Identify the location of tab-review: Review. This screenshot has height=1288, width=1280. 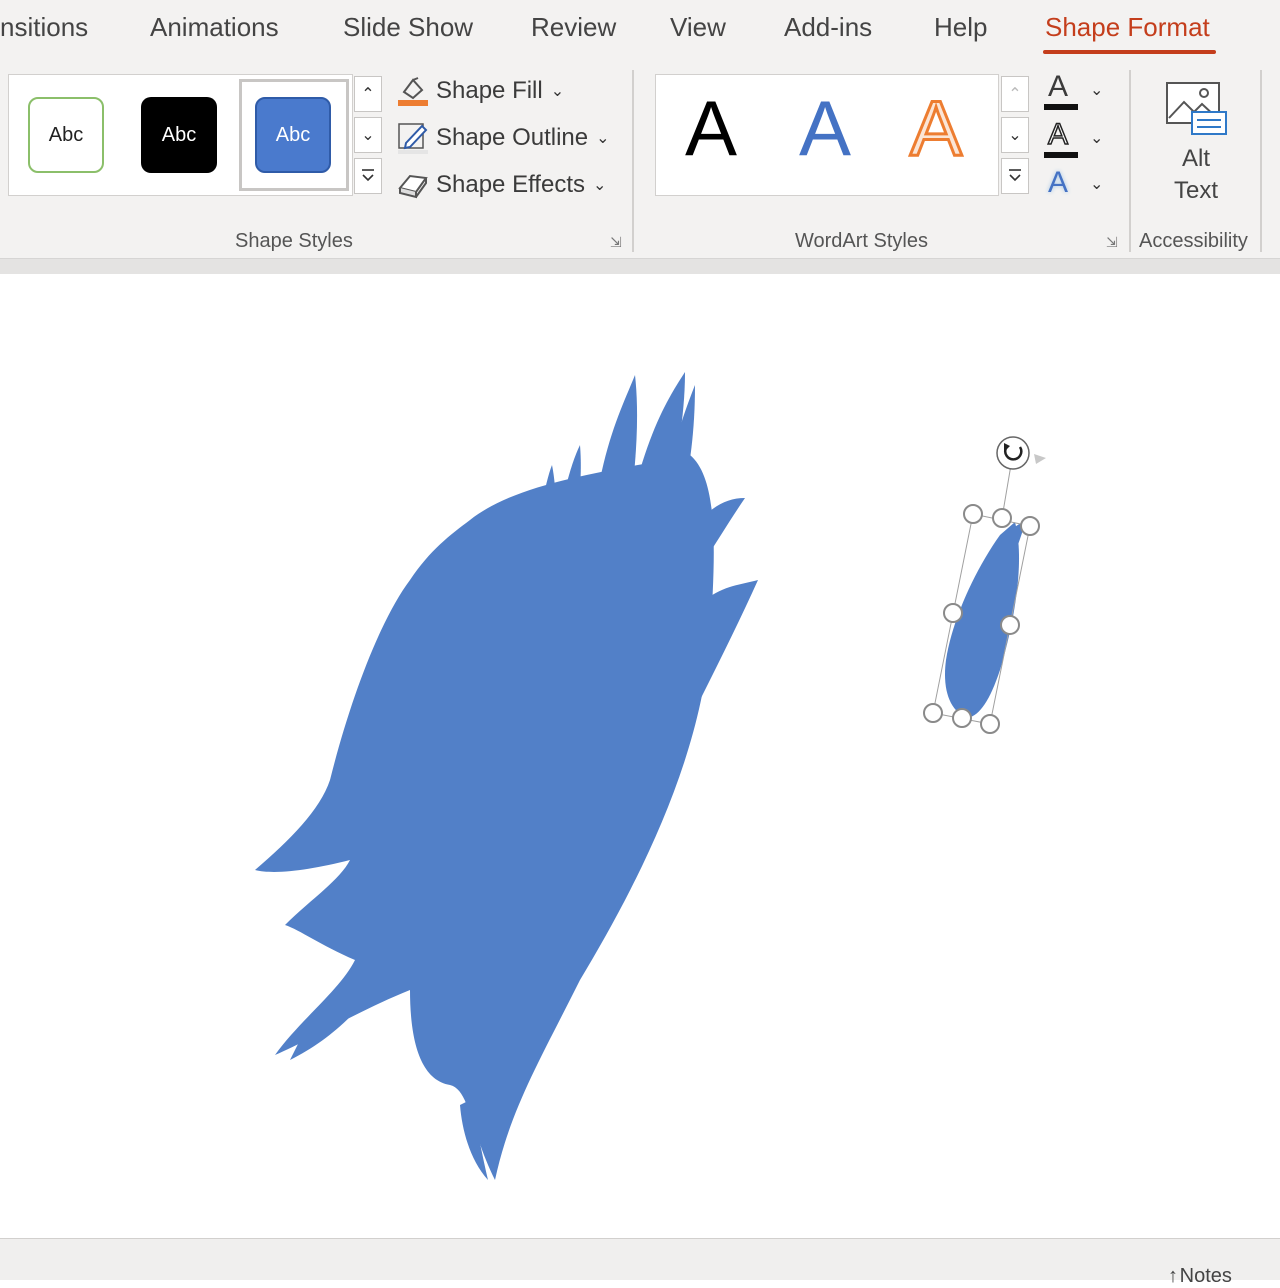
(573, 27).